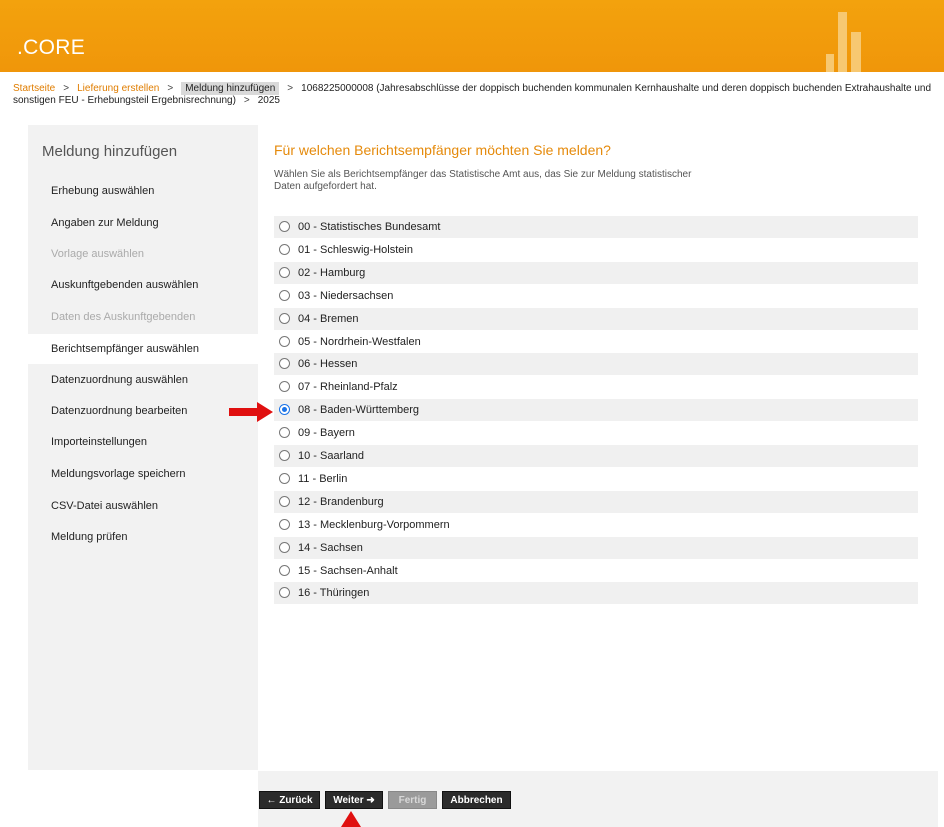 This screenshot has height=827, width=944. Describe the element at coordinates (346, 295) in the screenshot. I see `recipient-option-label: 03 - Niedersachsen` at that location.